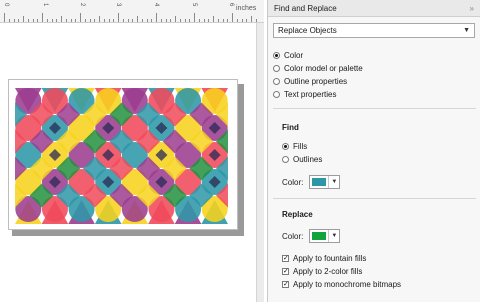  Describe the element at coordinates (194, 5) in the screenshot. I see `ruler-number: 5` at that location.